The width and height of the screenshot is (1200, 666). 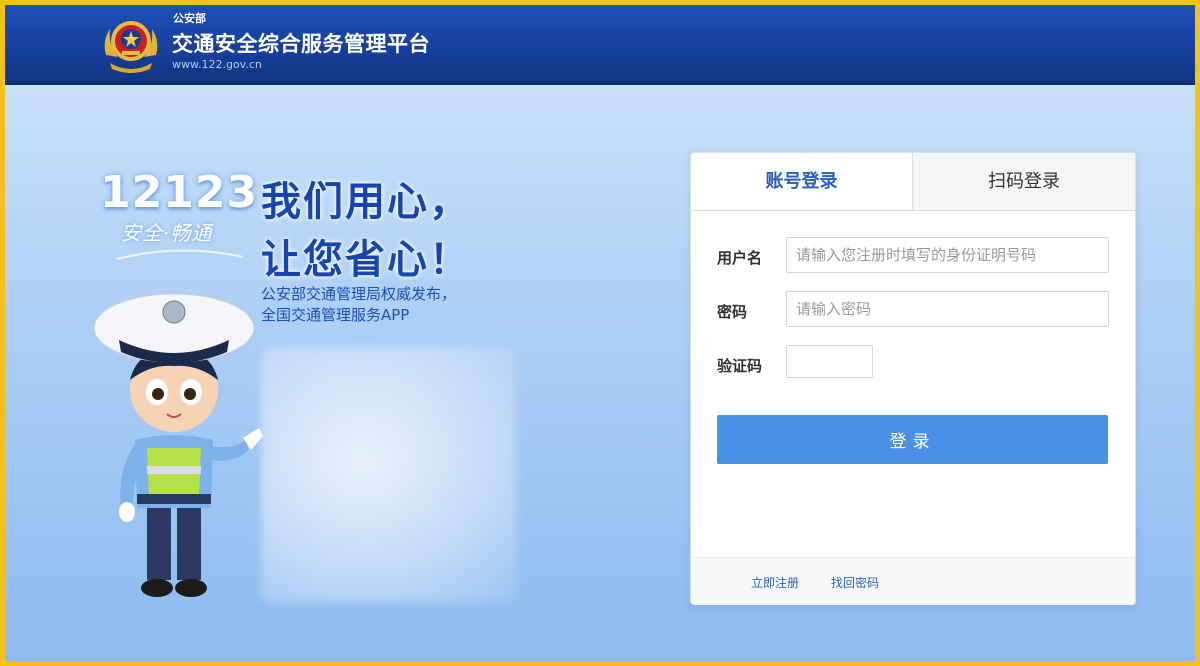 What do you see at coordinates (366, 202) in the screenshot?
I see `slogan-line-1: 我们用心，` at bounding box center [366, 202].